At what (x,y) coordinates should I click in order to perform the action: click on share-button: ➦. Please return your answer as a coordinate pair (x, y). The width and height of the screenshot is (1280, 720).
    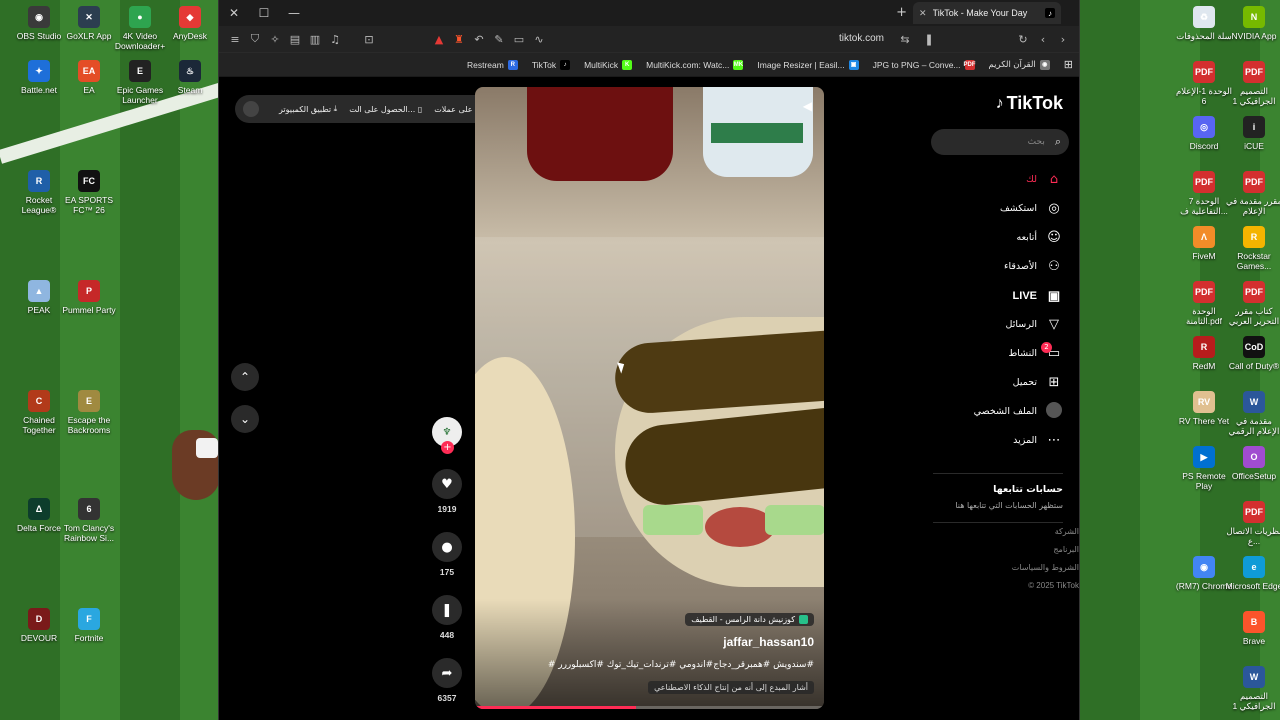
    Looking at the image, I should click on (447, 673).